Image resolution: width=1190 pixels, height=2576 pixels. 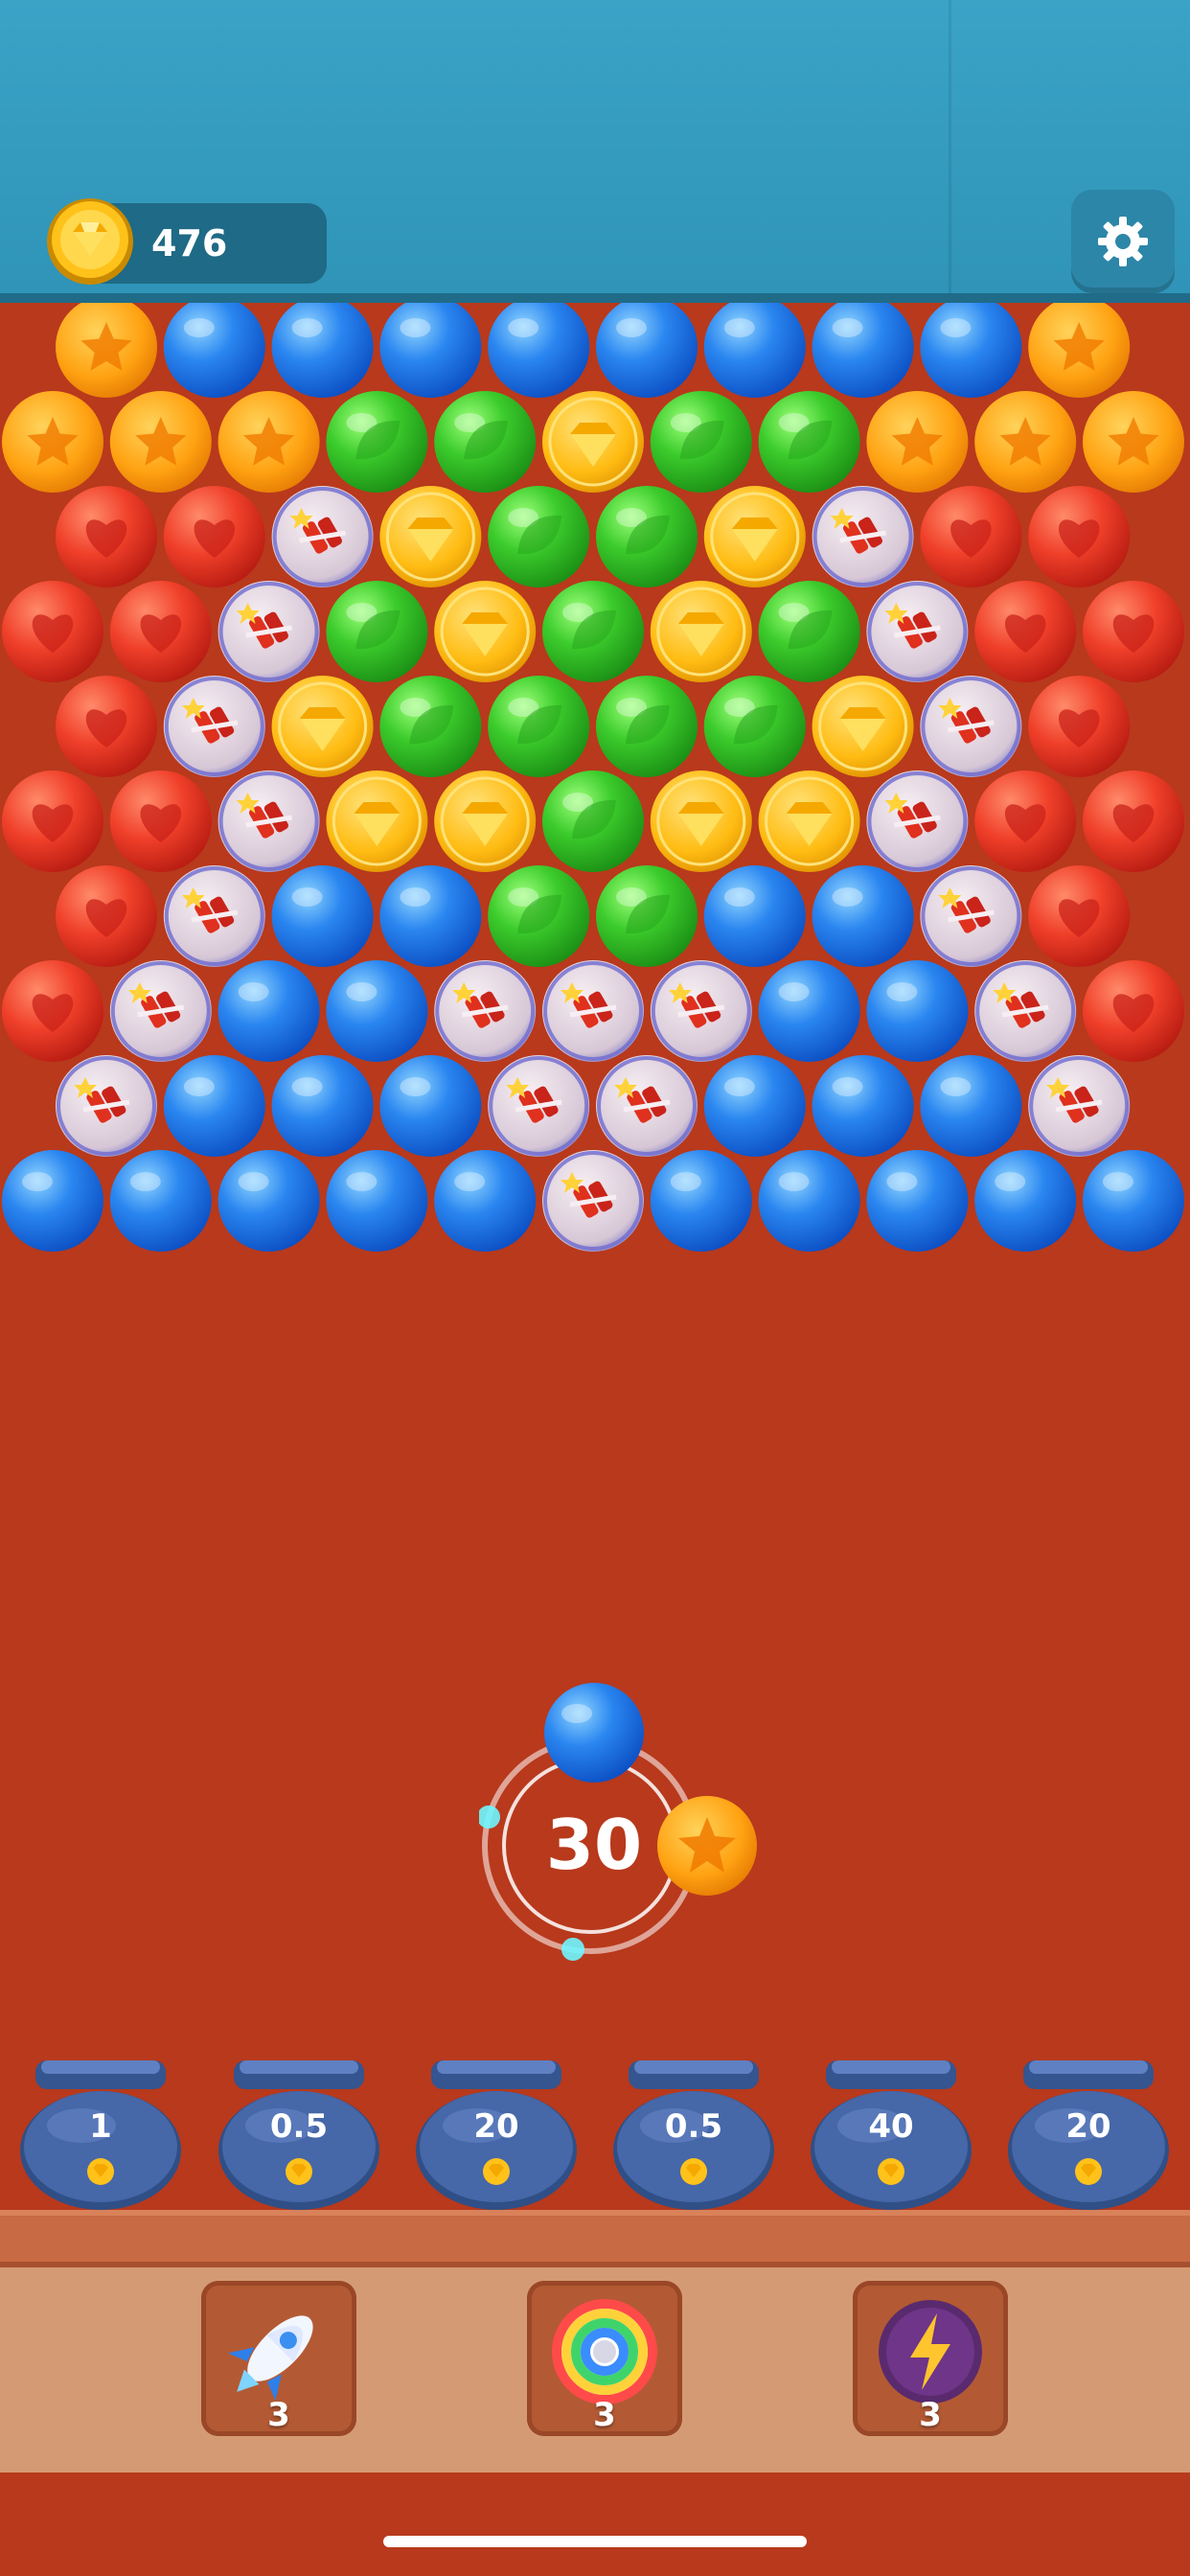 What do you see at coordinates (595, 2133) in the screenshot?
I see `multiplier-pots: 1 0.5 20 0.5 40 20` at bounding box center [595, 2133].